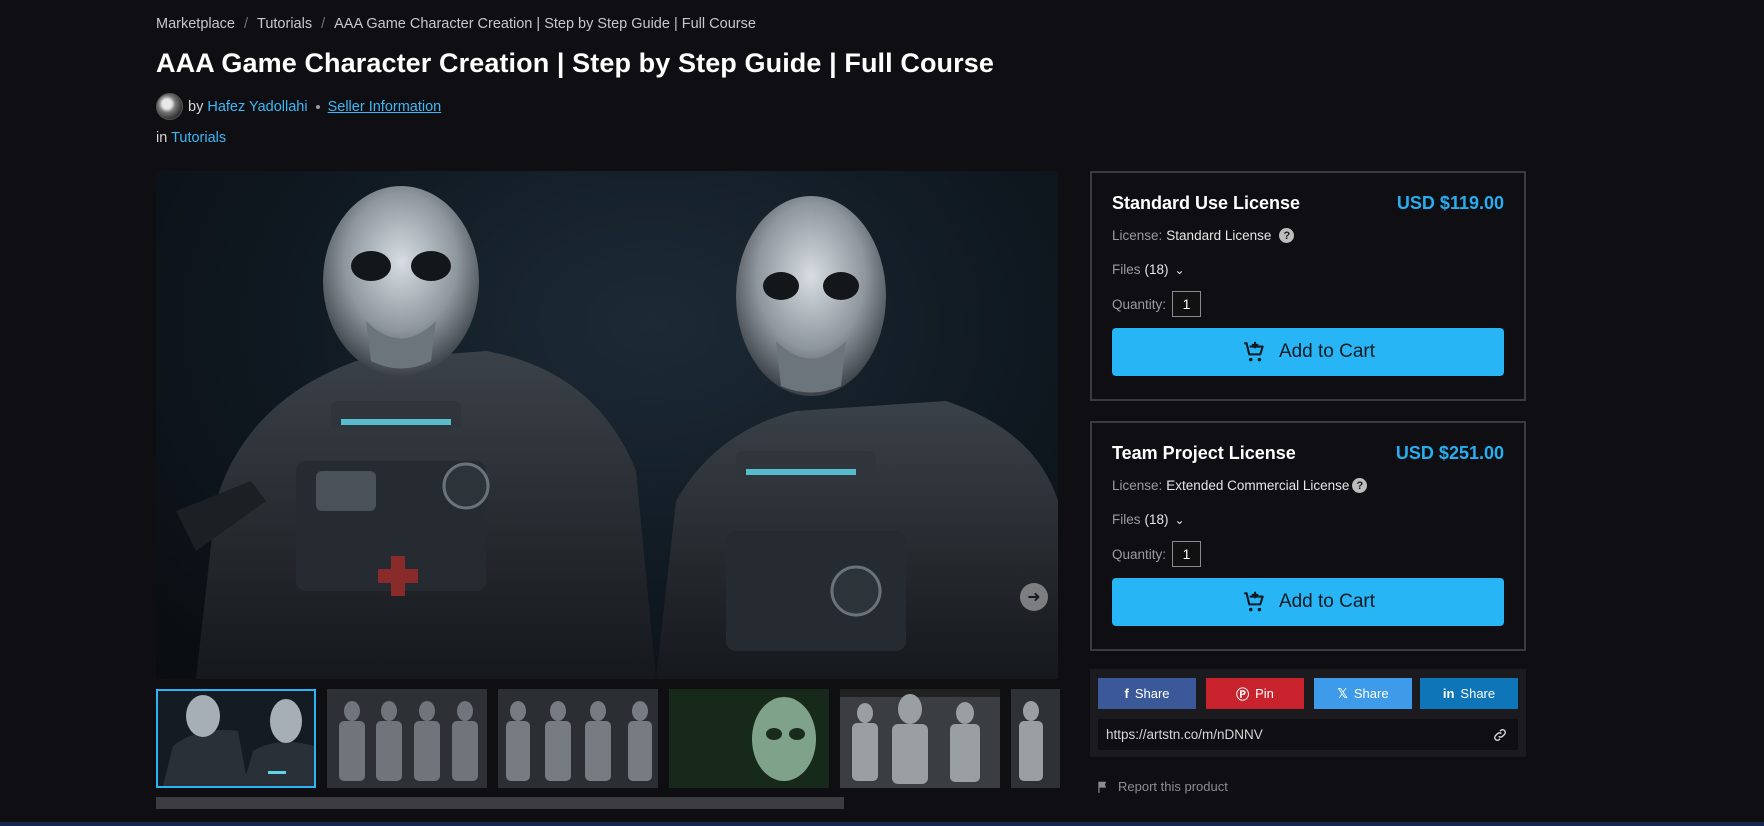 This screenshot has height=826, width=1764. I want to click on facebook-icon: f, so click(1126, 693).